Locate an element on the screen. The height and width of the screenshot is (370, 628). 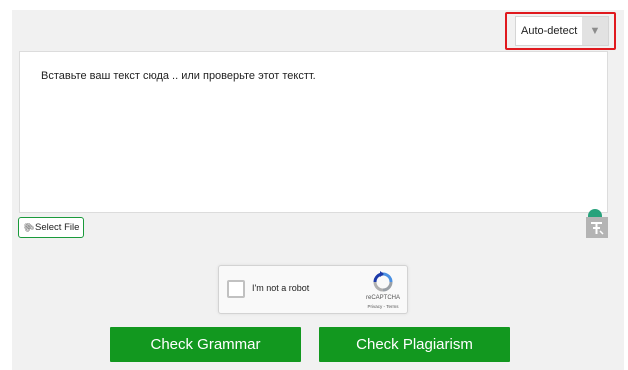
select-file-label: Select File is located at coordinates (57, 227).